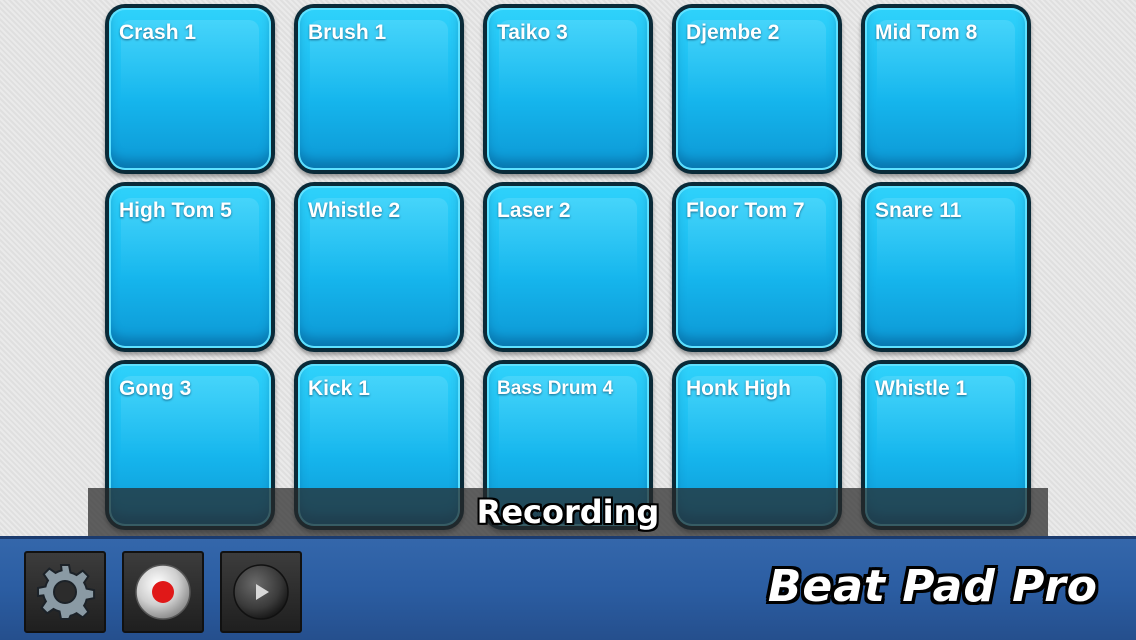 This screenshot has height=640, width=1136. Describe the element at coordinates (175, 210) in the screenshot. I see `pad-label: High Tom 5` at that location.